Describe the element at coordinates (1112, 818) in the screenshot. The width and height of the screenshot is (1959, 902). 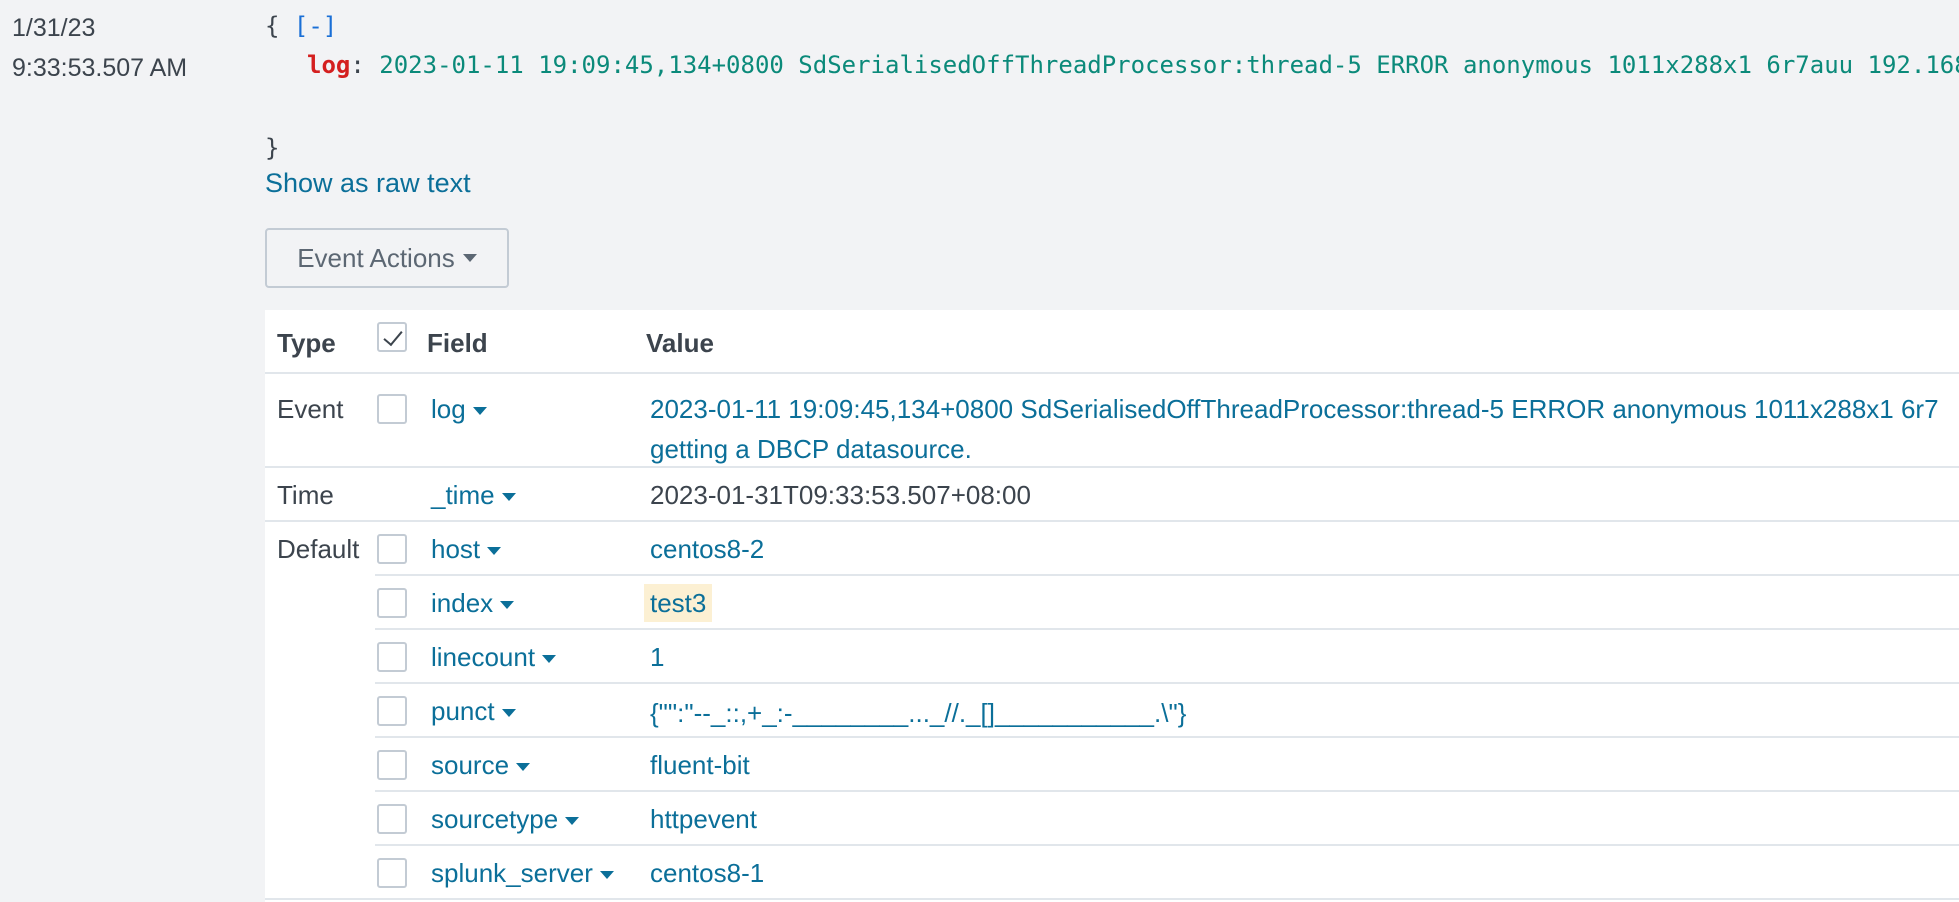
I see `table-row: sourcetype httpevent` at that location.